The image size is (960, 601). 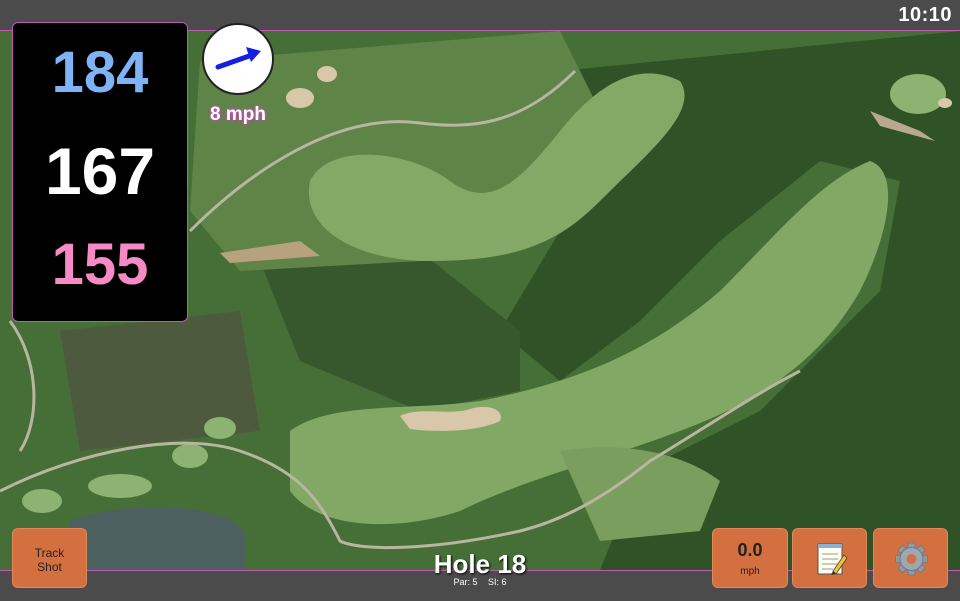 I want to click on track-shot-label-line1: Track, so click(x=49, y=553).